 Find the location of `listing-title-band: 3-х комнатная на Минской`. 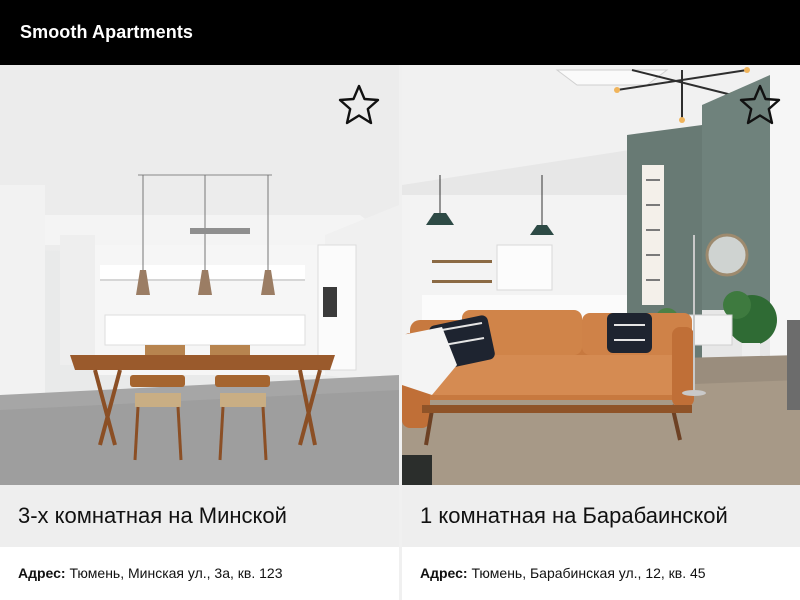

listing-title-band: 3-х комнатная на Минской is located at coordinates (199, 516).